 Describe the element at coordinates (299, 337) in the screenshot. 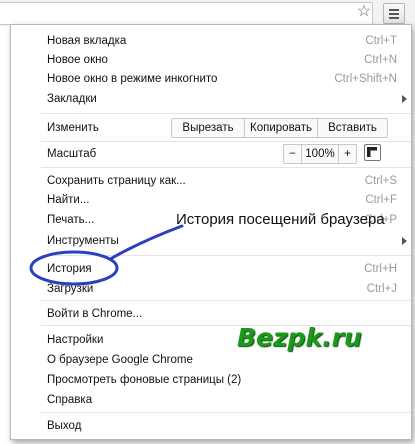

I see `watermark-logo: Bezpk.ru` at that location.